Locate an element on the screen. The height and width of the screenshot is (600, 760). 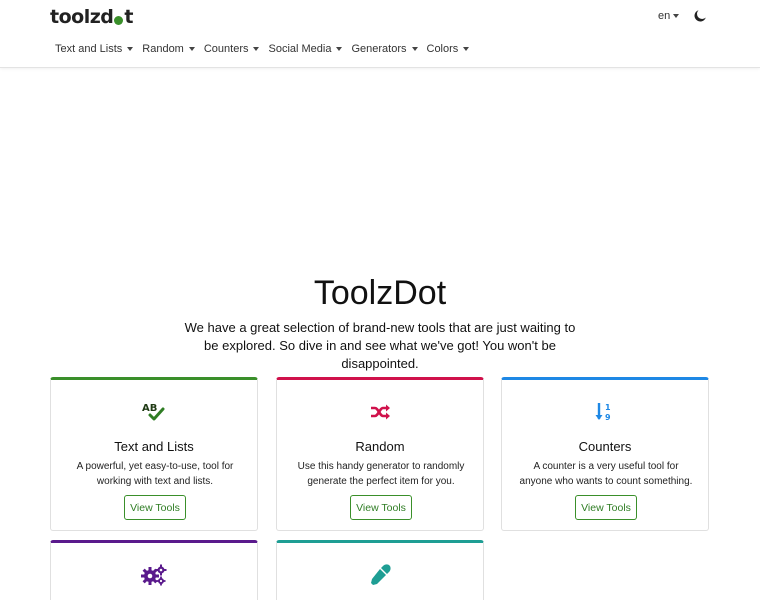
nav-label: Generators is located at coordinates (379, 49).